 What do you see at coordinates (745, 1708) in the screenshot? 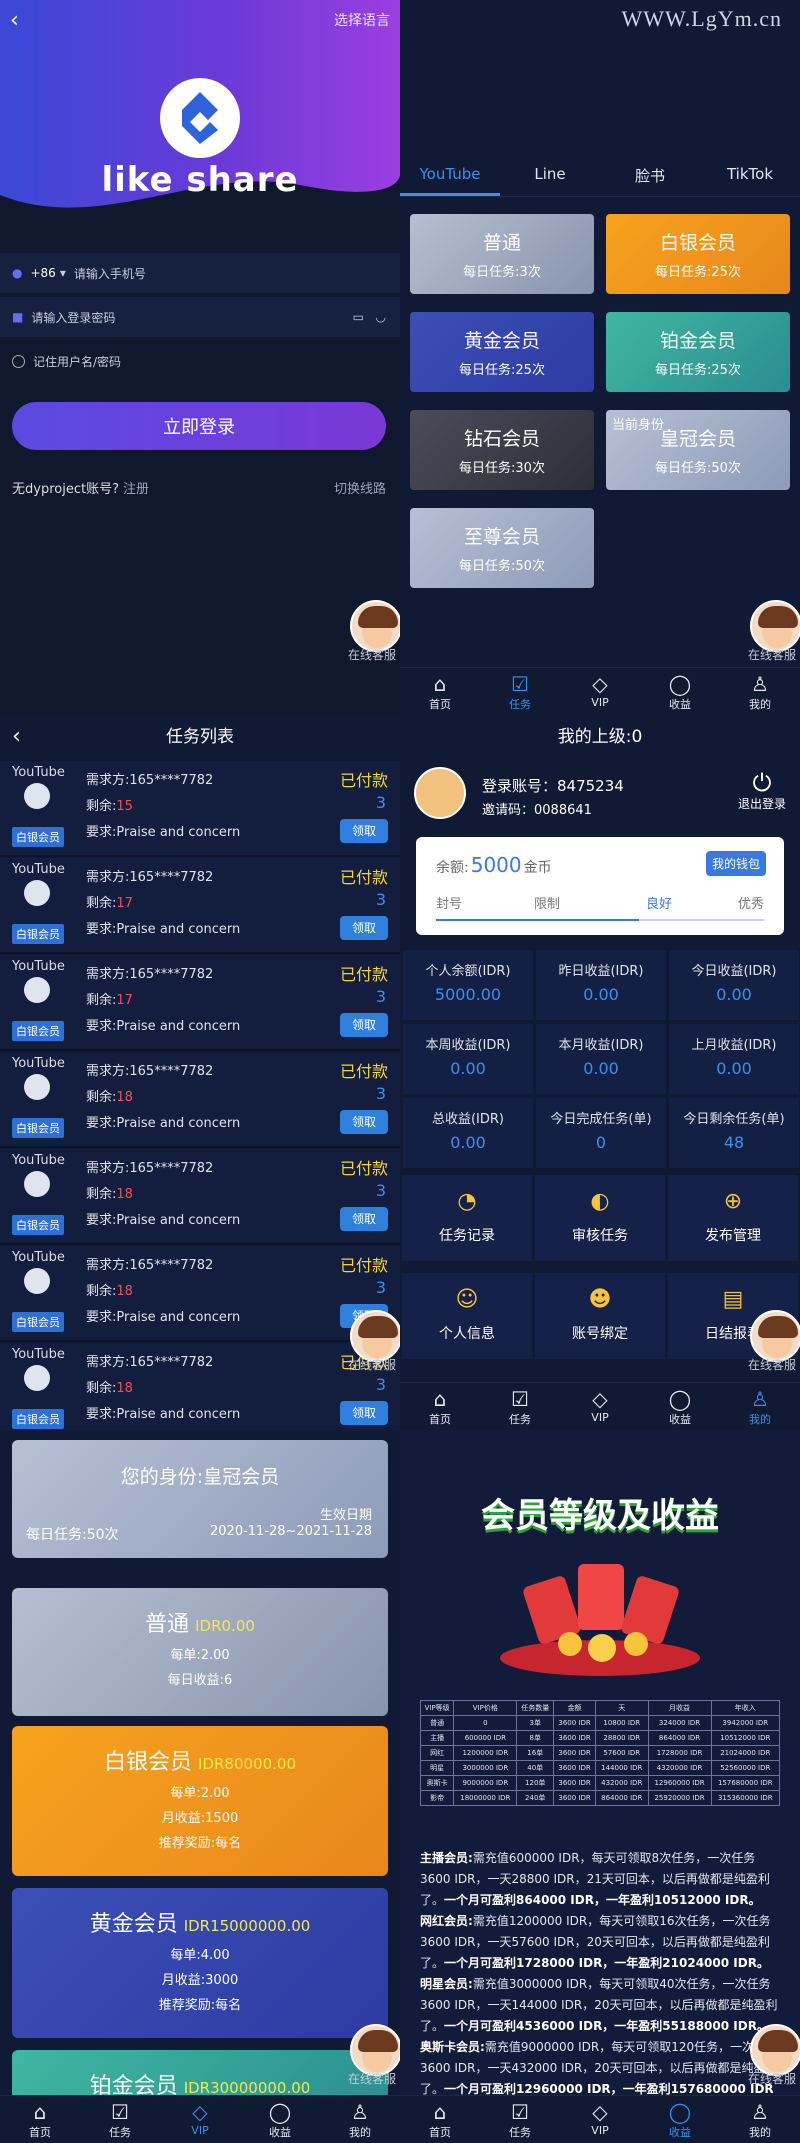
I see `table-header: 年收入` at bounding box center [745, 1708].